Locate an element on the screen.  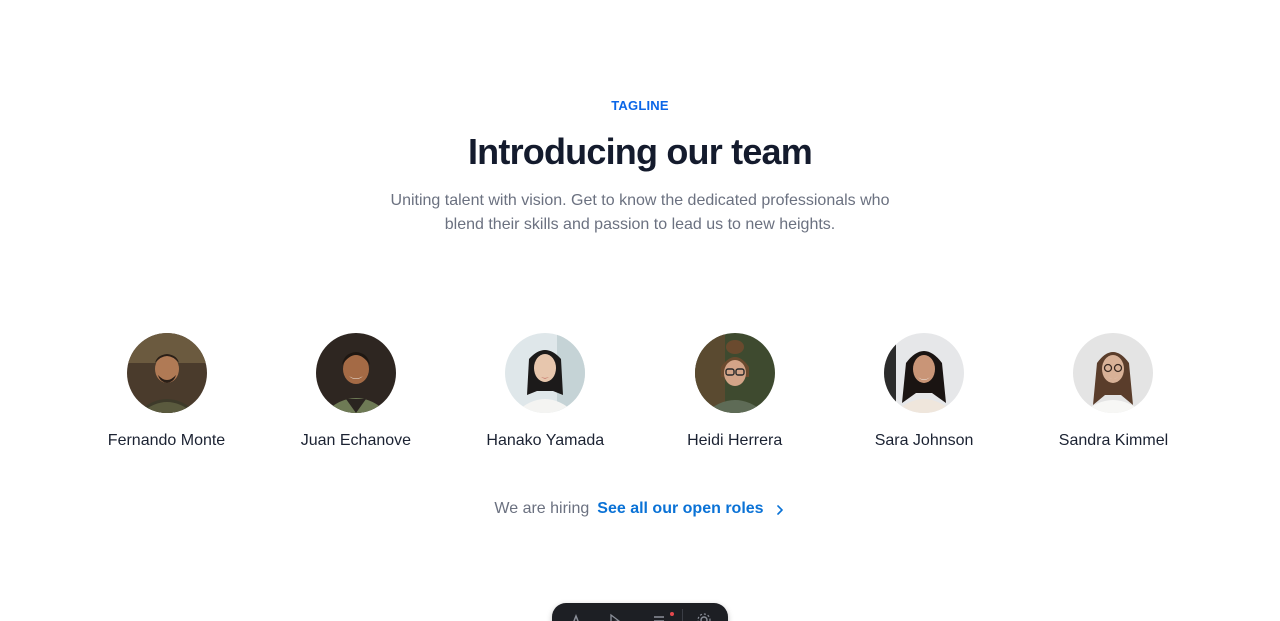
member-name: Hanako Yamada is located at coordinates (545, 440).